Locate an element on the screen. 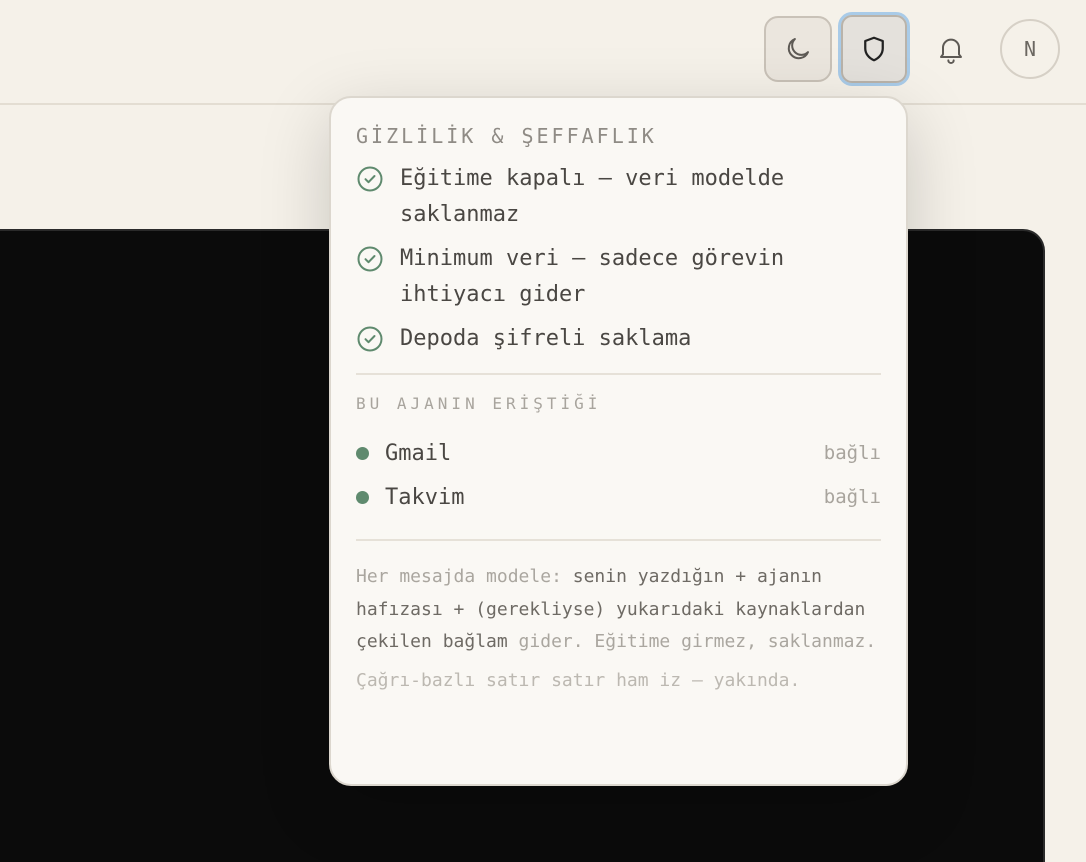 This screenshot has height=862, width=1086. privacy-button is located at coordinates (874, 49).